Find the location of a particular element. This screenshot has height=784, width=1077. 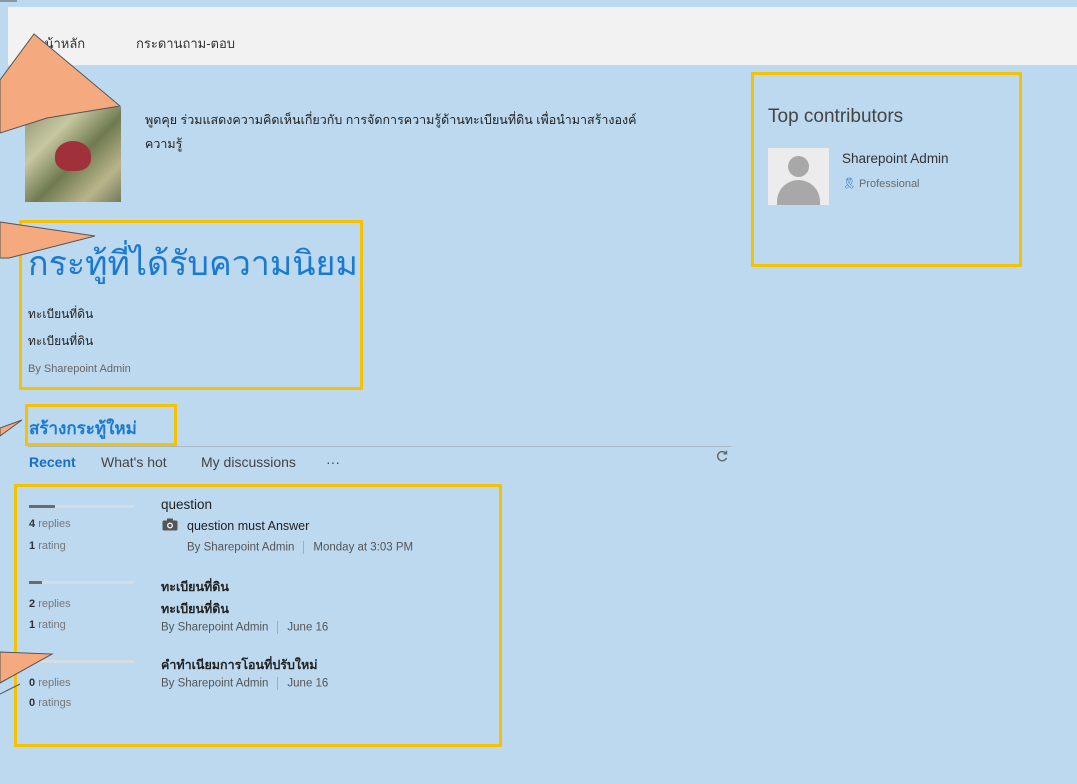

tab-whats-hot: What's hot is located at coordinates (134, 462).